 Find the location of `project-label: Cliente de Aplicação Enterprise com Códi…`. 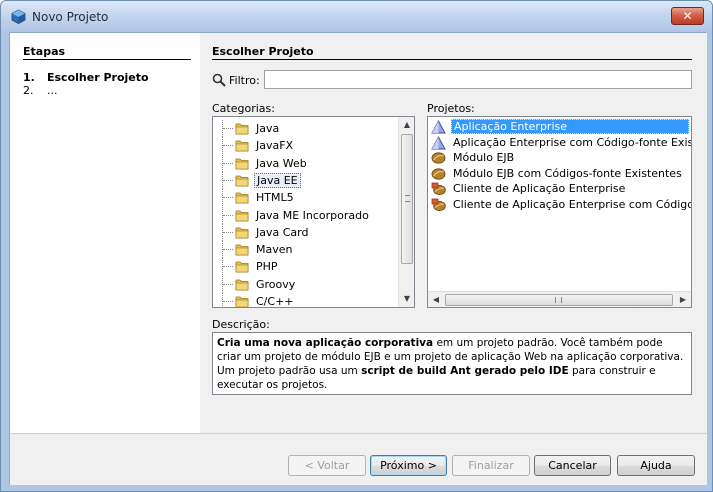

project-label: Cliente de Aplicação Enterprise com Códi… is located at coordinates (572, 204).